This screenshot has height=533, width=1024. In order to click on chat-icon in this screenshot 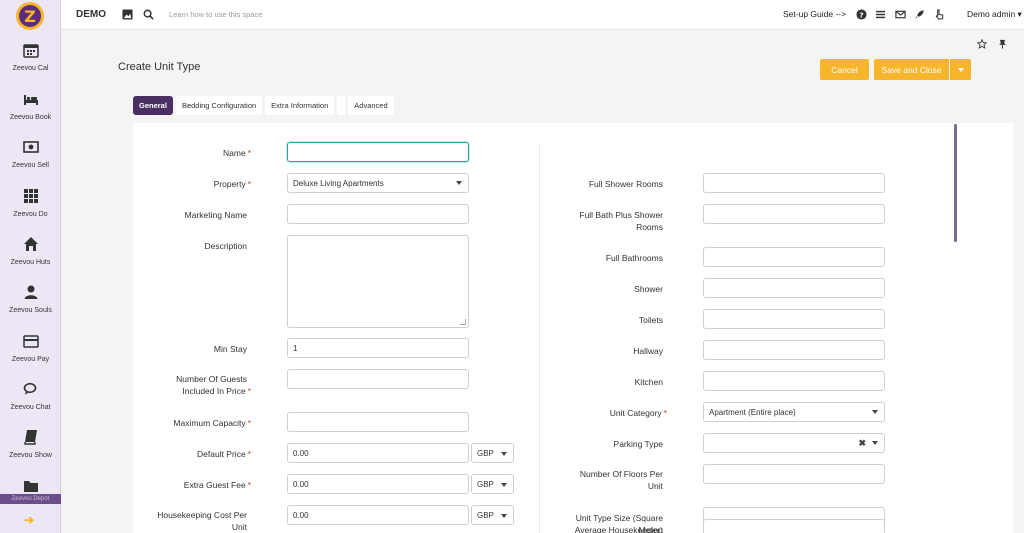, I will do `click(29, 388)`.